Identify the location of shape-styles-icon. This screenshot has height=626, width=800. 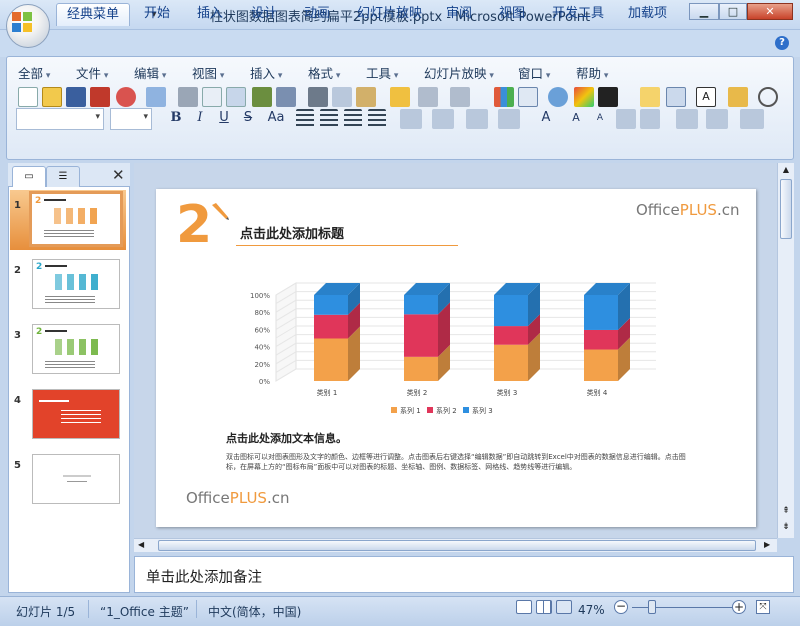
(717, 119).